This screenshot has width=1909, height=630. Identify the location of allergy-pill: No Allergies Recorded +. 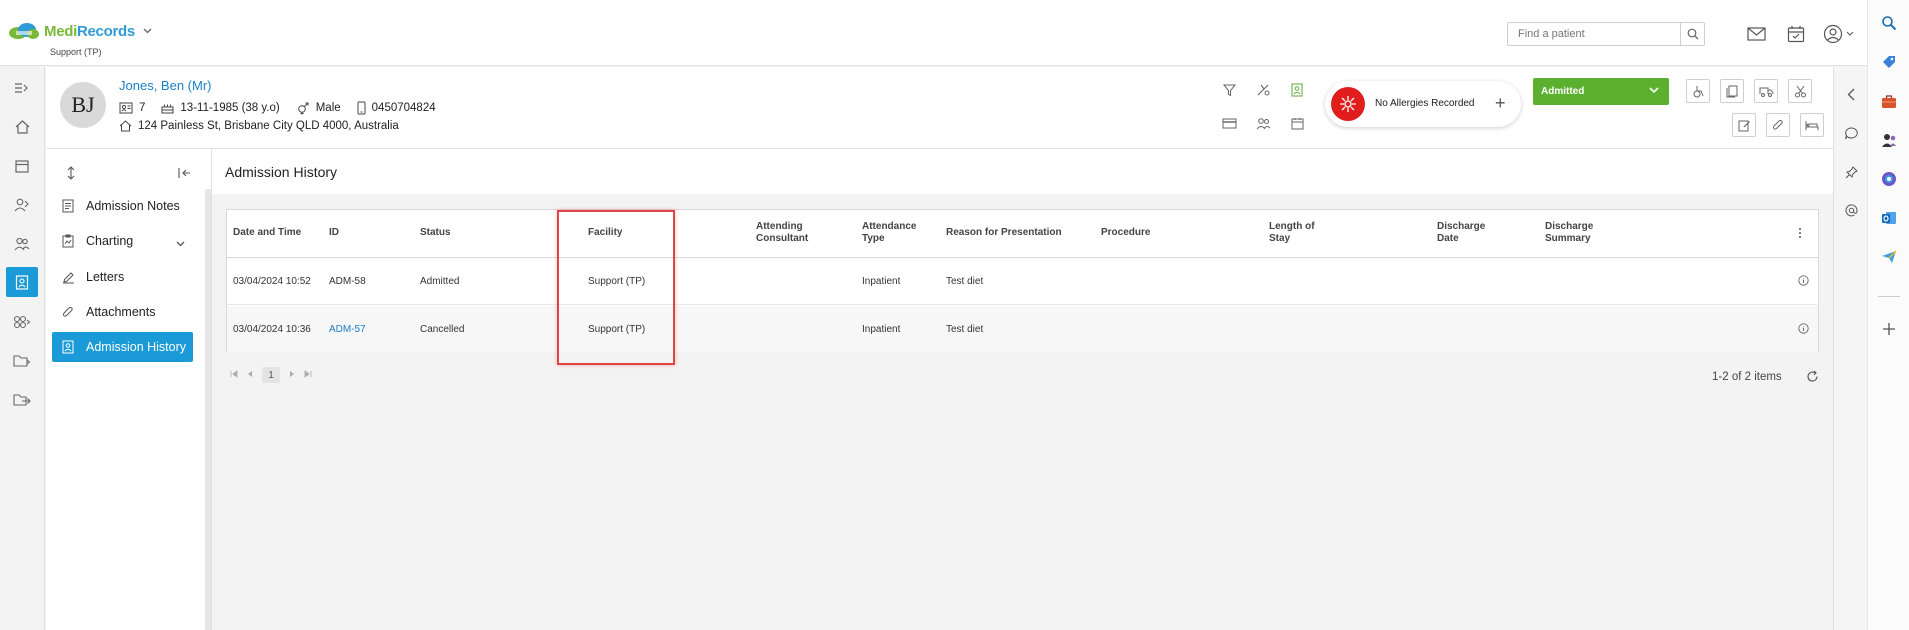
(1423, 104).